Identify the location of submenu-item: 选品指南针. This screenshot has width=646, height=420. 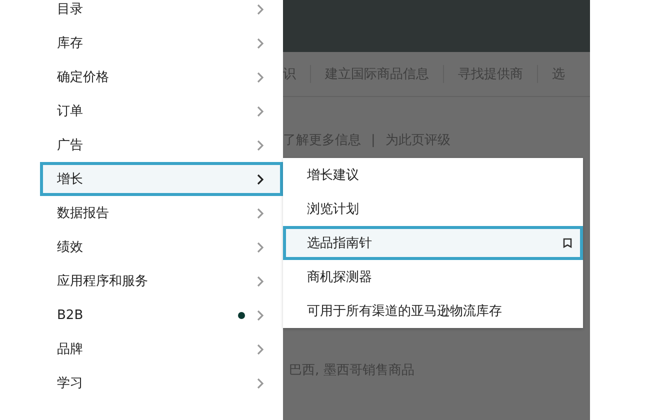
(433, 243).